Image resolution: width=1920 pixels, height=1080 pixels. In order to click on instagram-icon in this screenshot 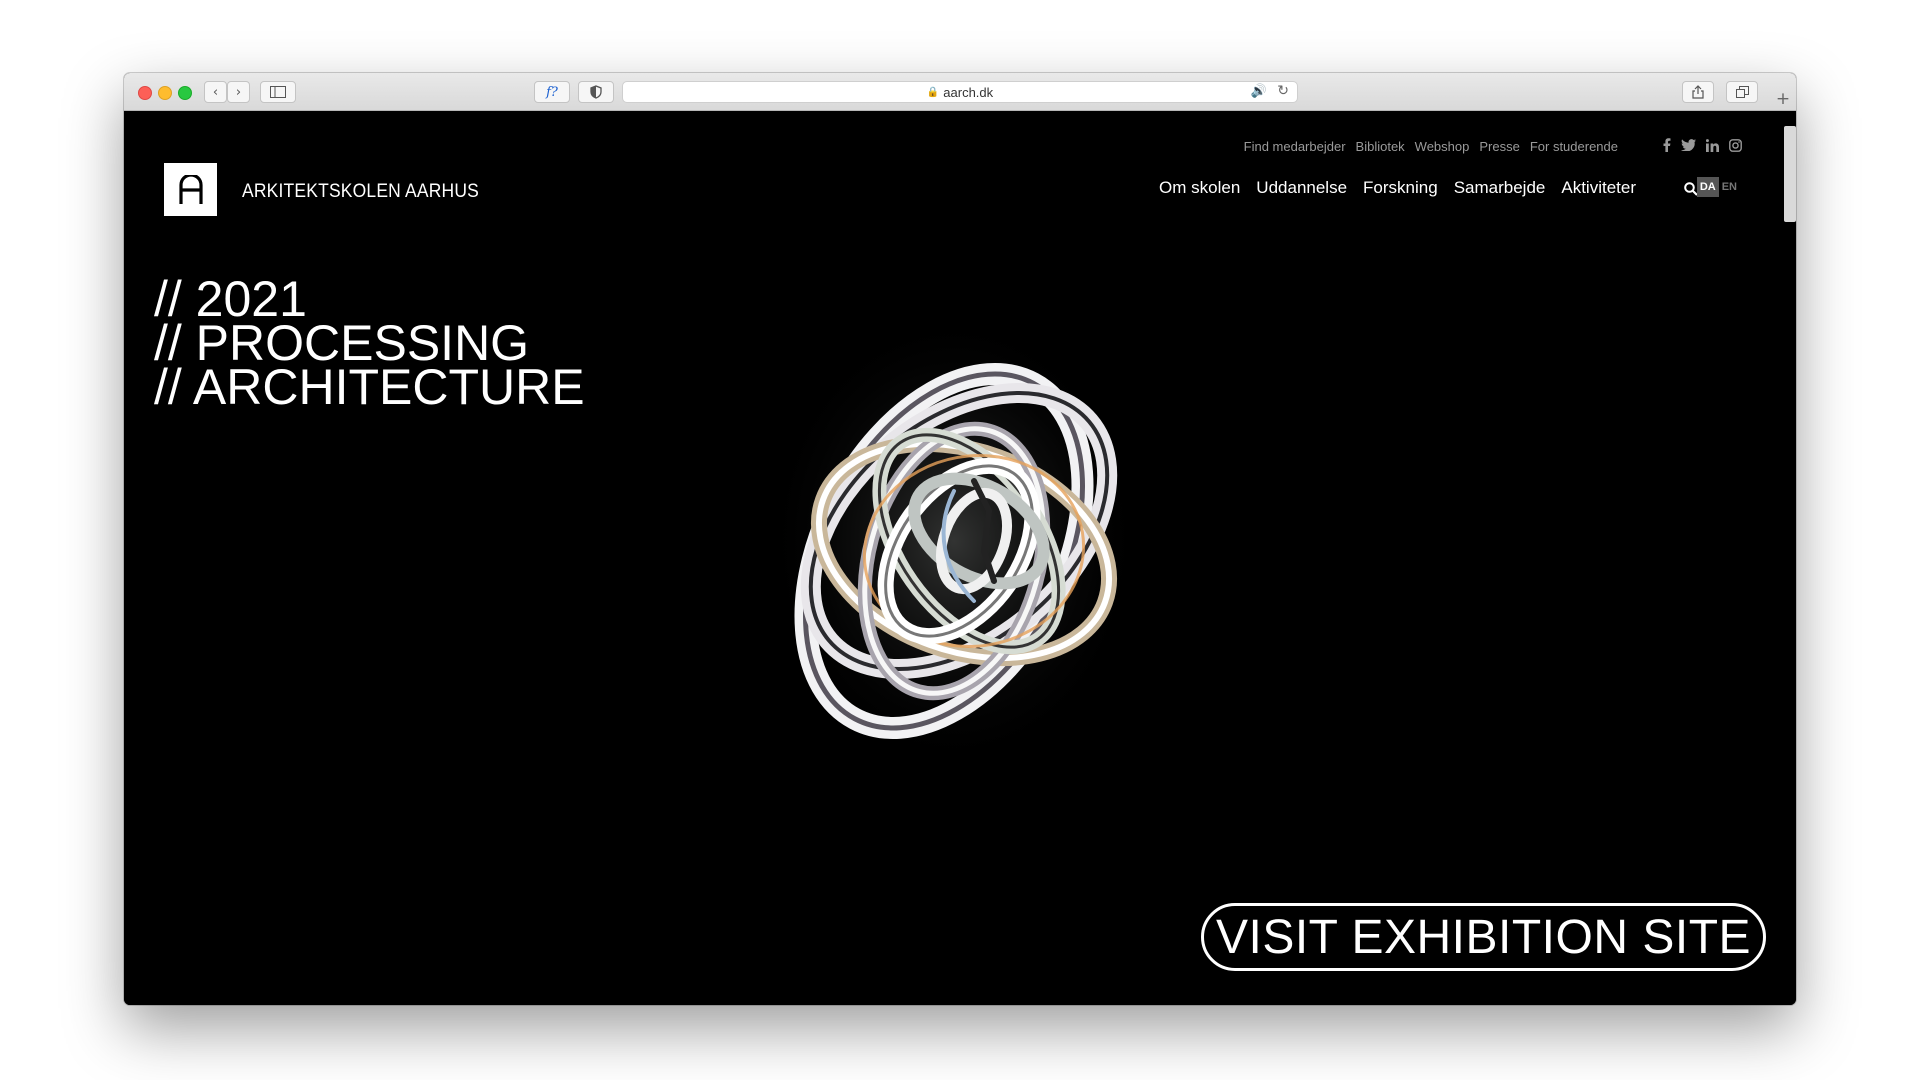, I will do `click(1735, 145)`.